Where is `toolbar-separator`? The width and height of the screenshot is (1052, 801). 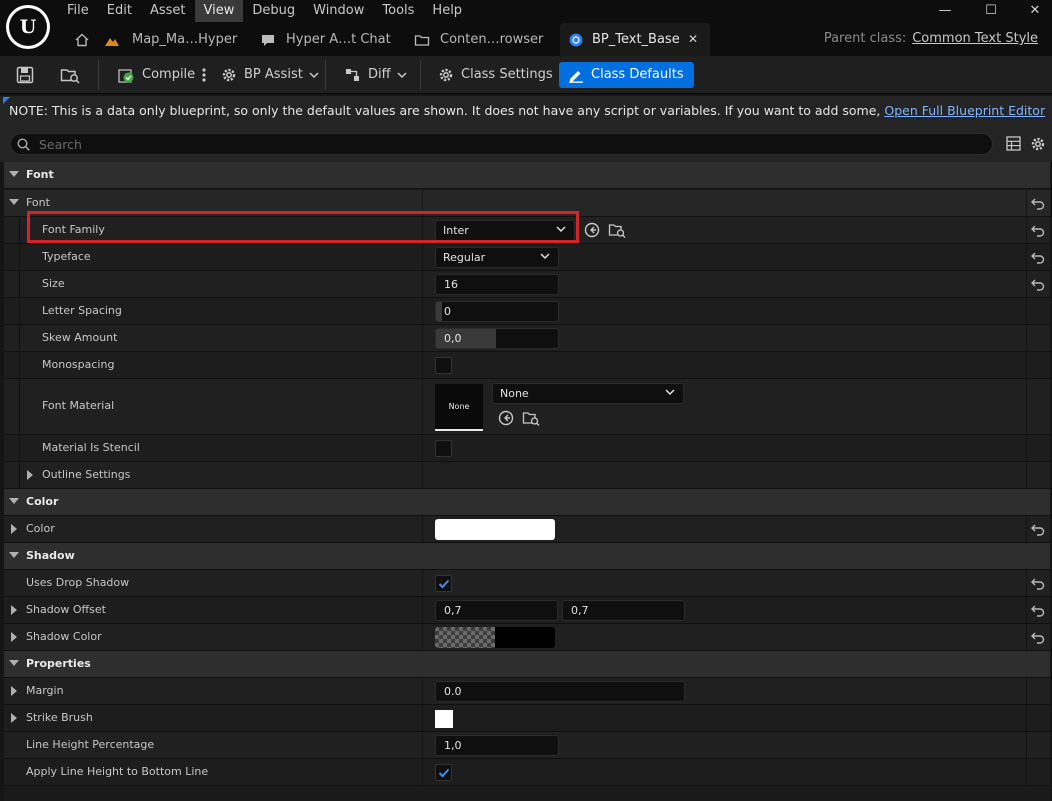 toolbar-separator is located at coordinates (98, 75).